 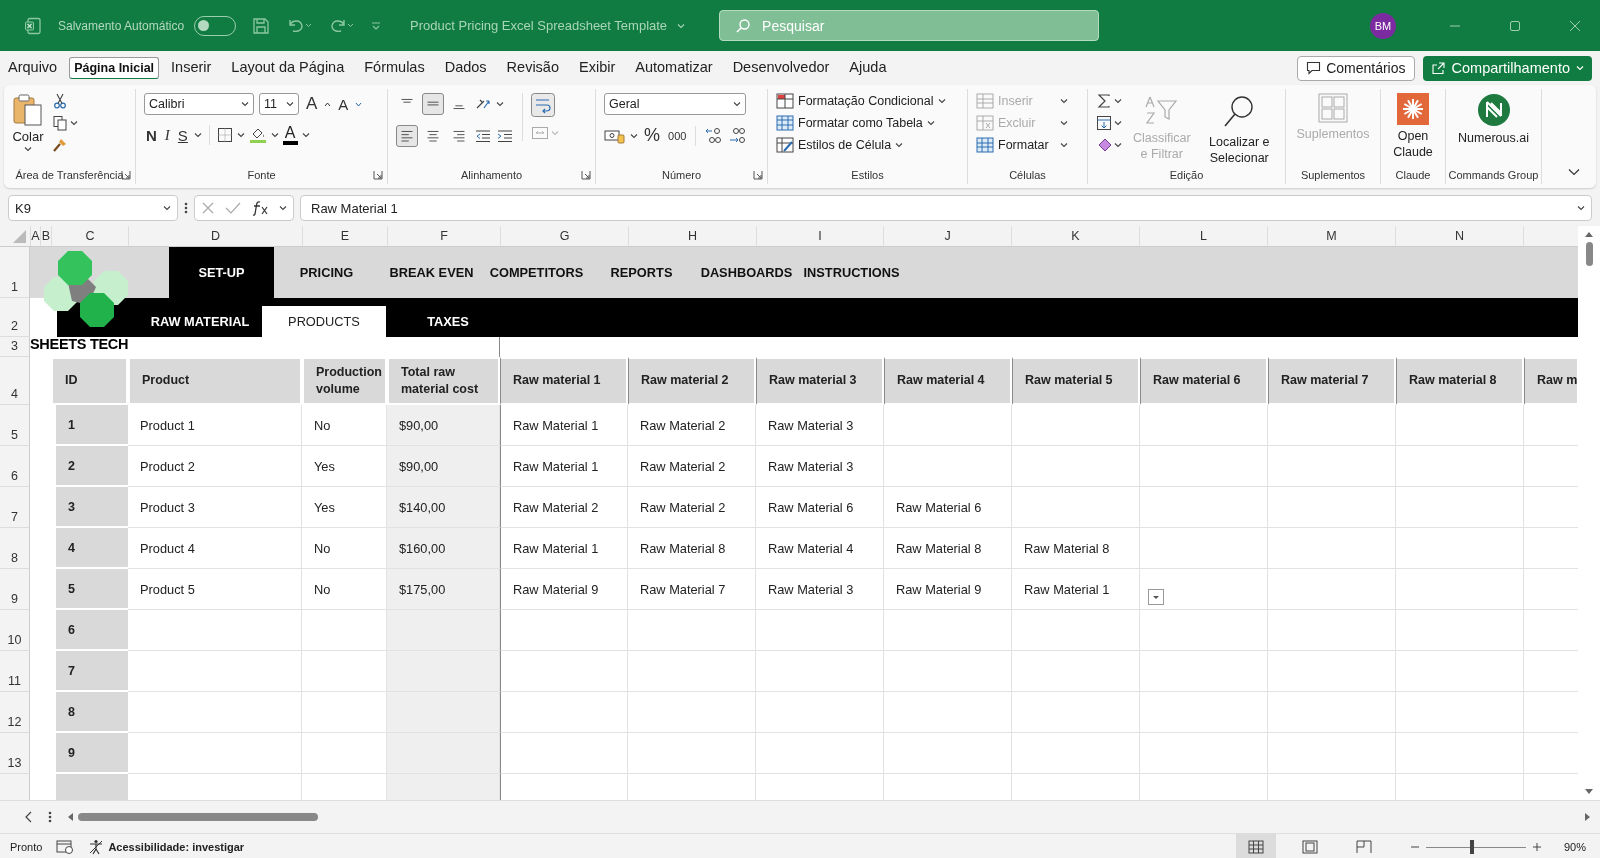 I want to click on user-avatar: BM, so click(x=1383, y=25).